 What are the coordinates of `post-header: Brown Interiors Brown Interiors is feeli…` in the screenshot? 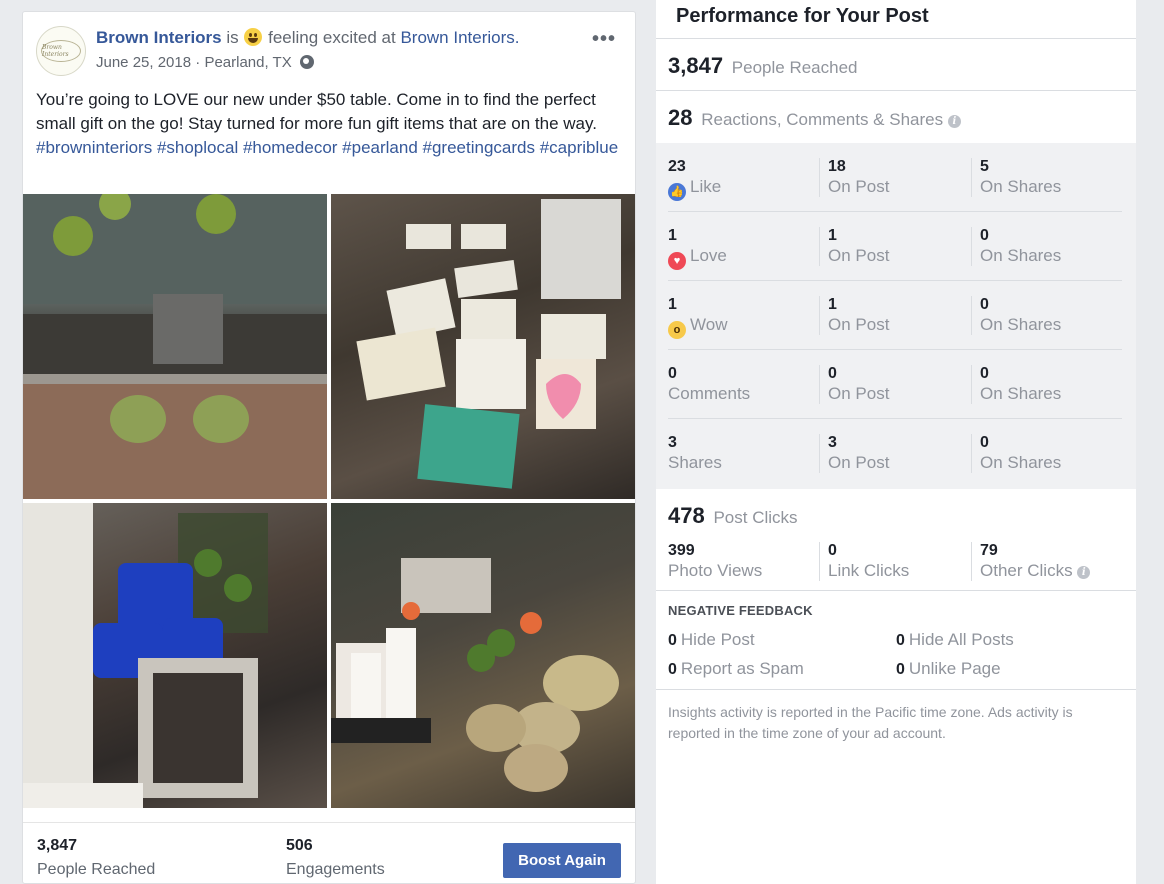 It's located at (331, 52).